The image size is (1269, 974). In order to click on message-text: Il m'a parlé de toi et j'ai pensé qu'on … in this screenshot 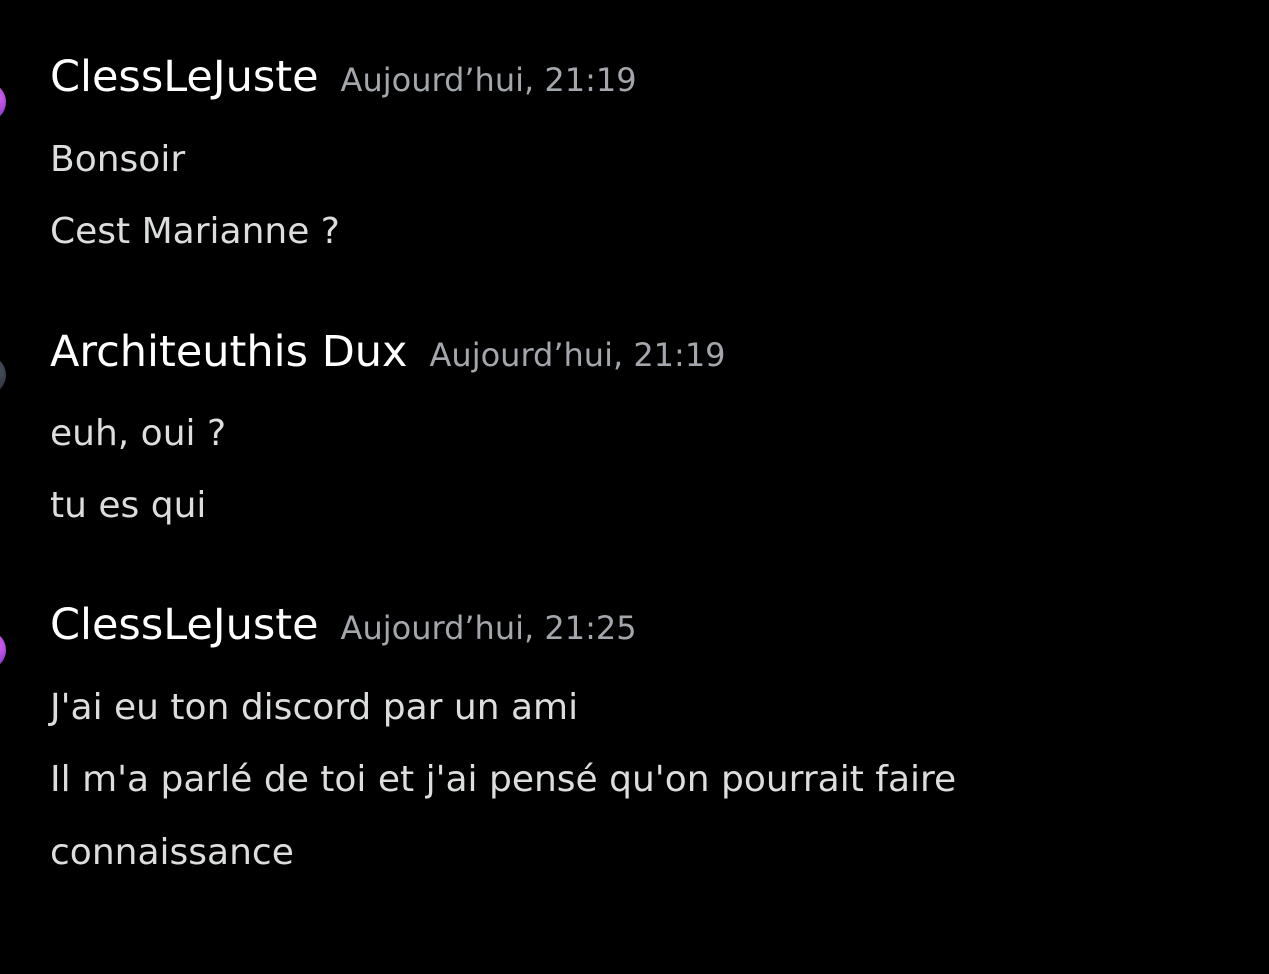, I will do `click(503, 779)`.